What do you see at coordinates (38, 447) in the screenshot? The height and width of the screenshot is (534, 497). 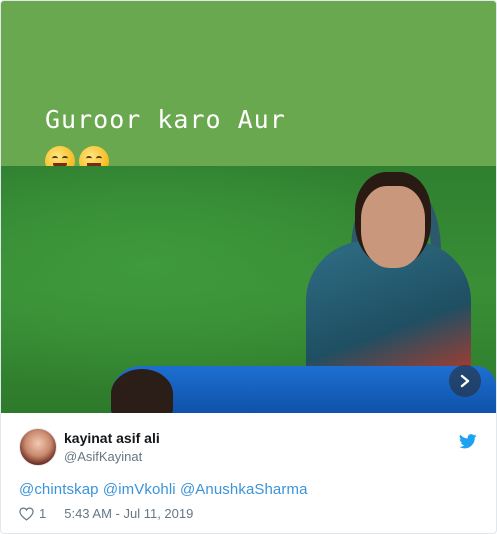 I see `avatar` at bounding box center [38, 447].